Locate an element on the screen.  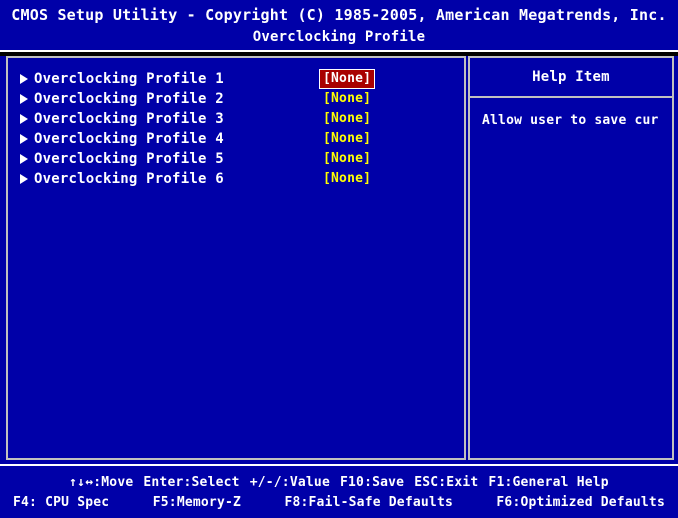
shortcut-fail-safe-defaults: F8:Fail-Safe Defaults is located at coordinates (368, 502).